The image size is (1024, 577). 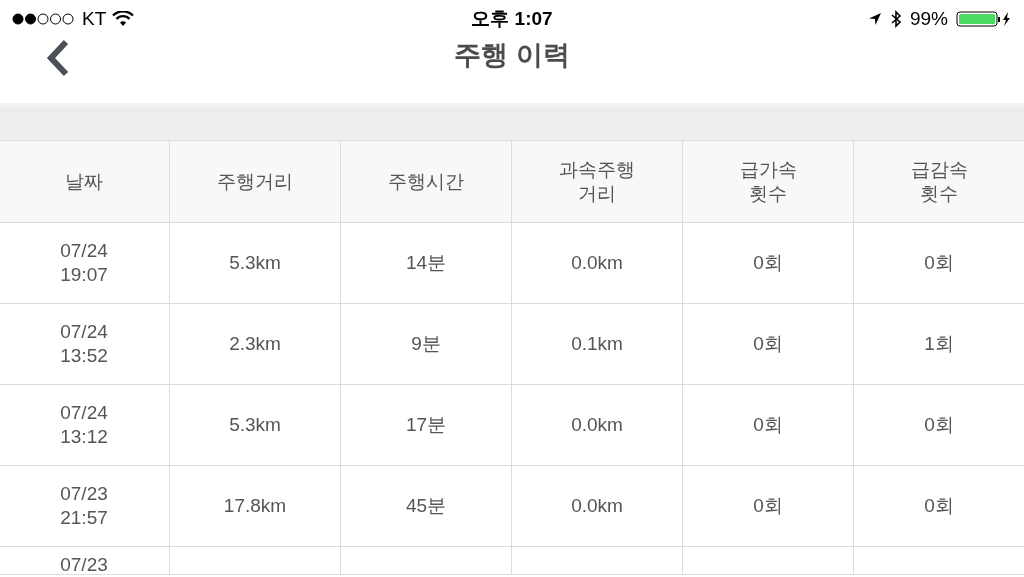 What do you see at coordinates (123, 19) in the screenshot?
I see `wifi-icon` at bounding box center [123, 19].